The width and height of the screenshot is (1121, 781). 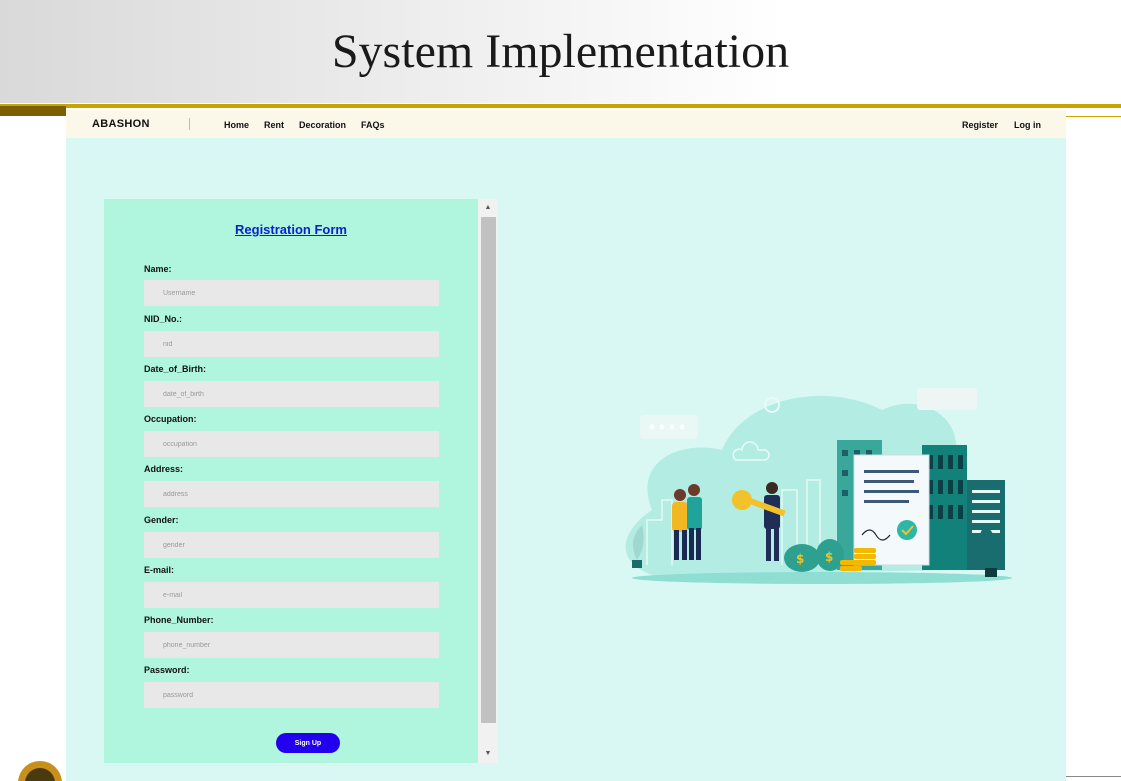 I want to click on date-of-birth-input, so click(x=291, y=394).